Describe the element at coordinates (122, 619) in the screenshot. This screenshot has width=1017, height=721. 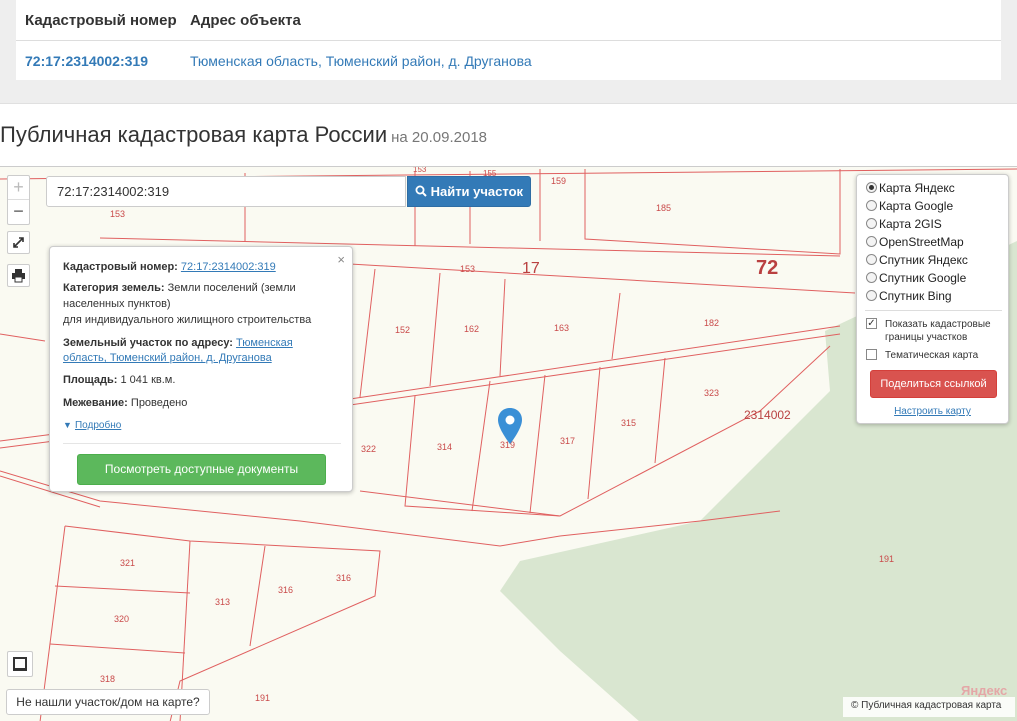
I see `parcel-label: 320` at that location.